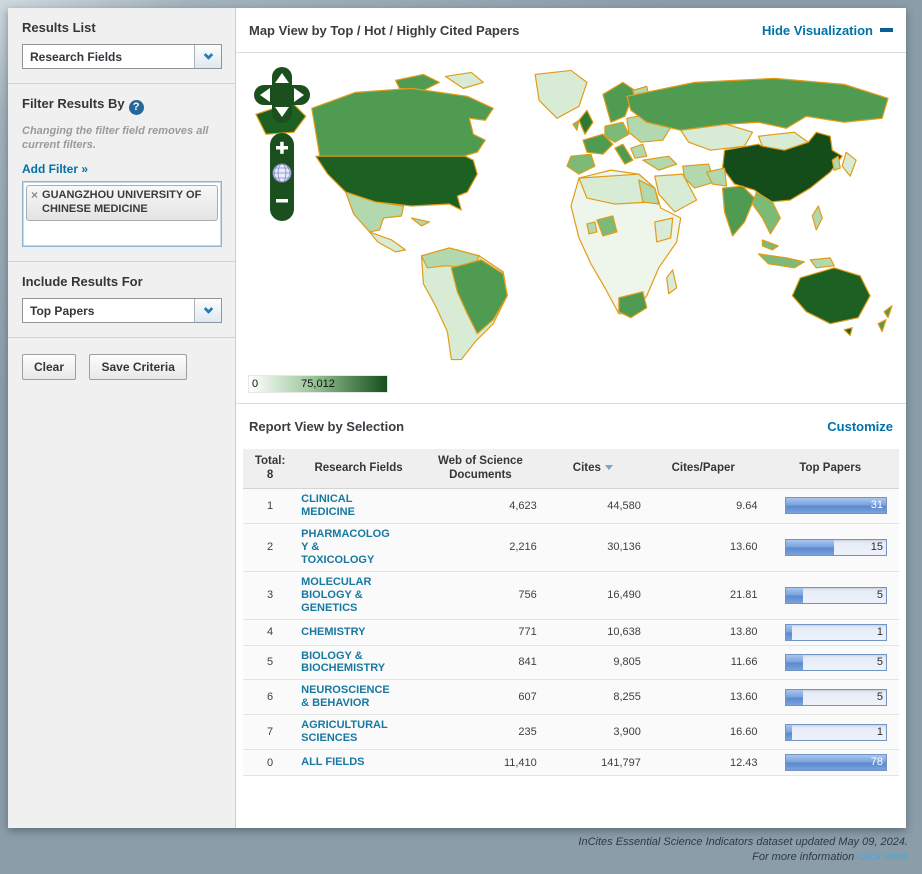 The width and height of the screenshot is (922, 874). Describe the element at coordinates (270, 475) in the screenshot. I see `total-value: 8` at that location.